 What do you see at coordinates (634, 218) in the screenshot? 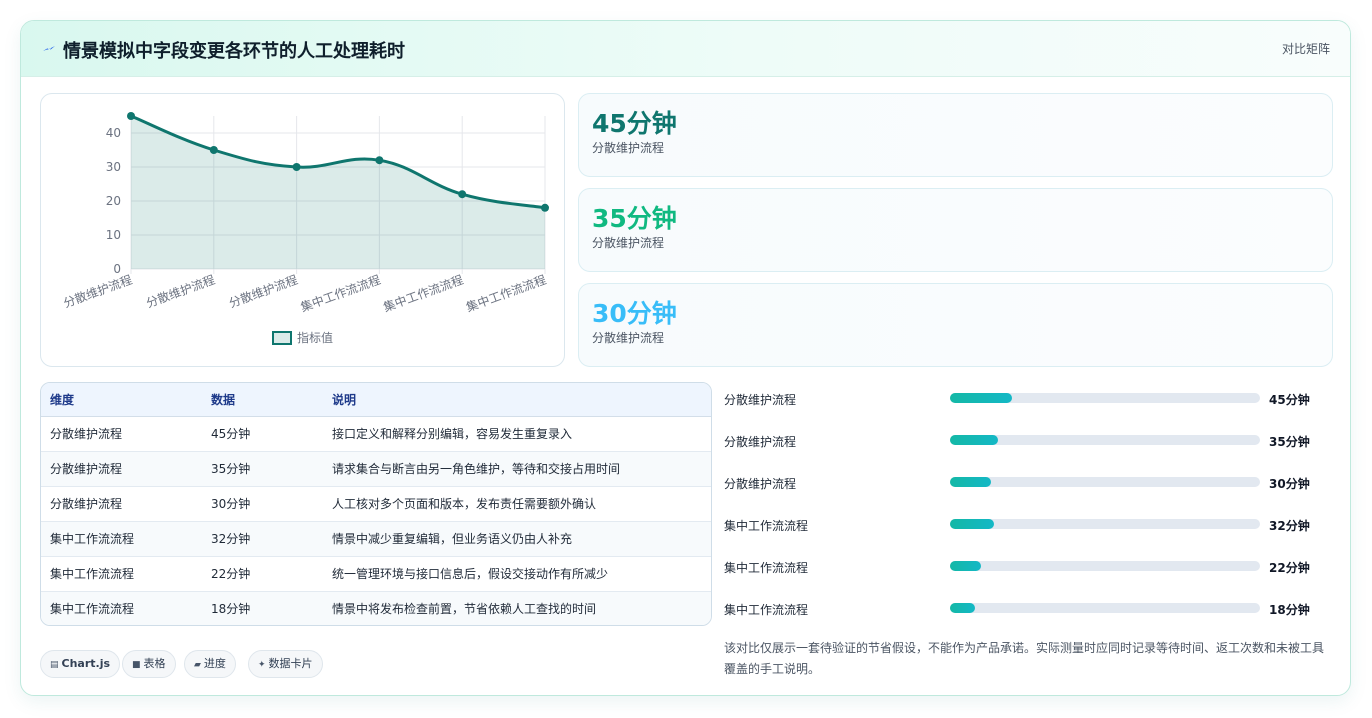
I see `stat-value: 35分钟` at bounding box center [634, 218].